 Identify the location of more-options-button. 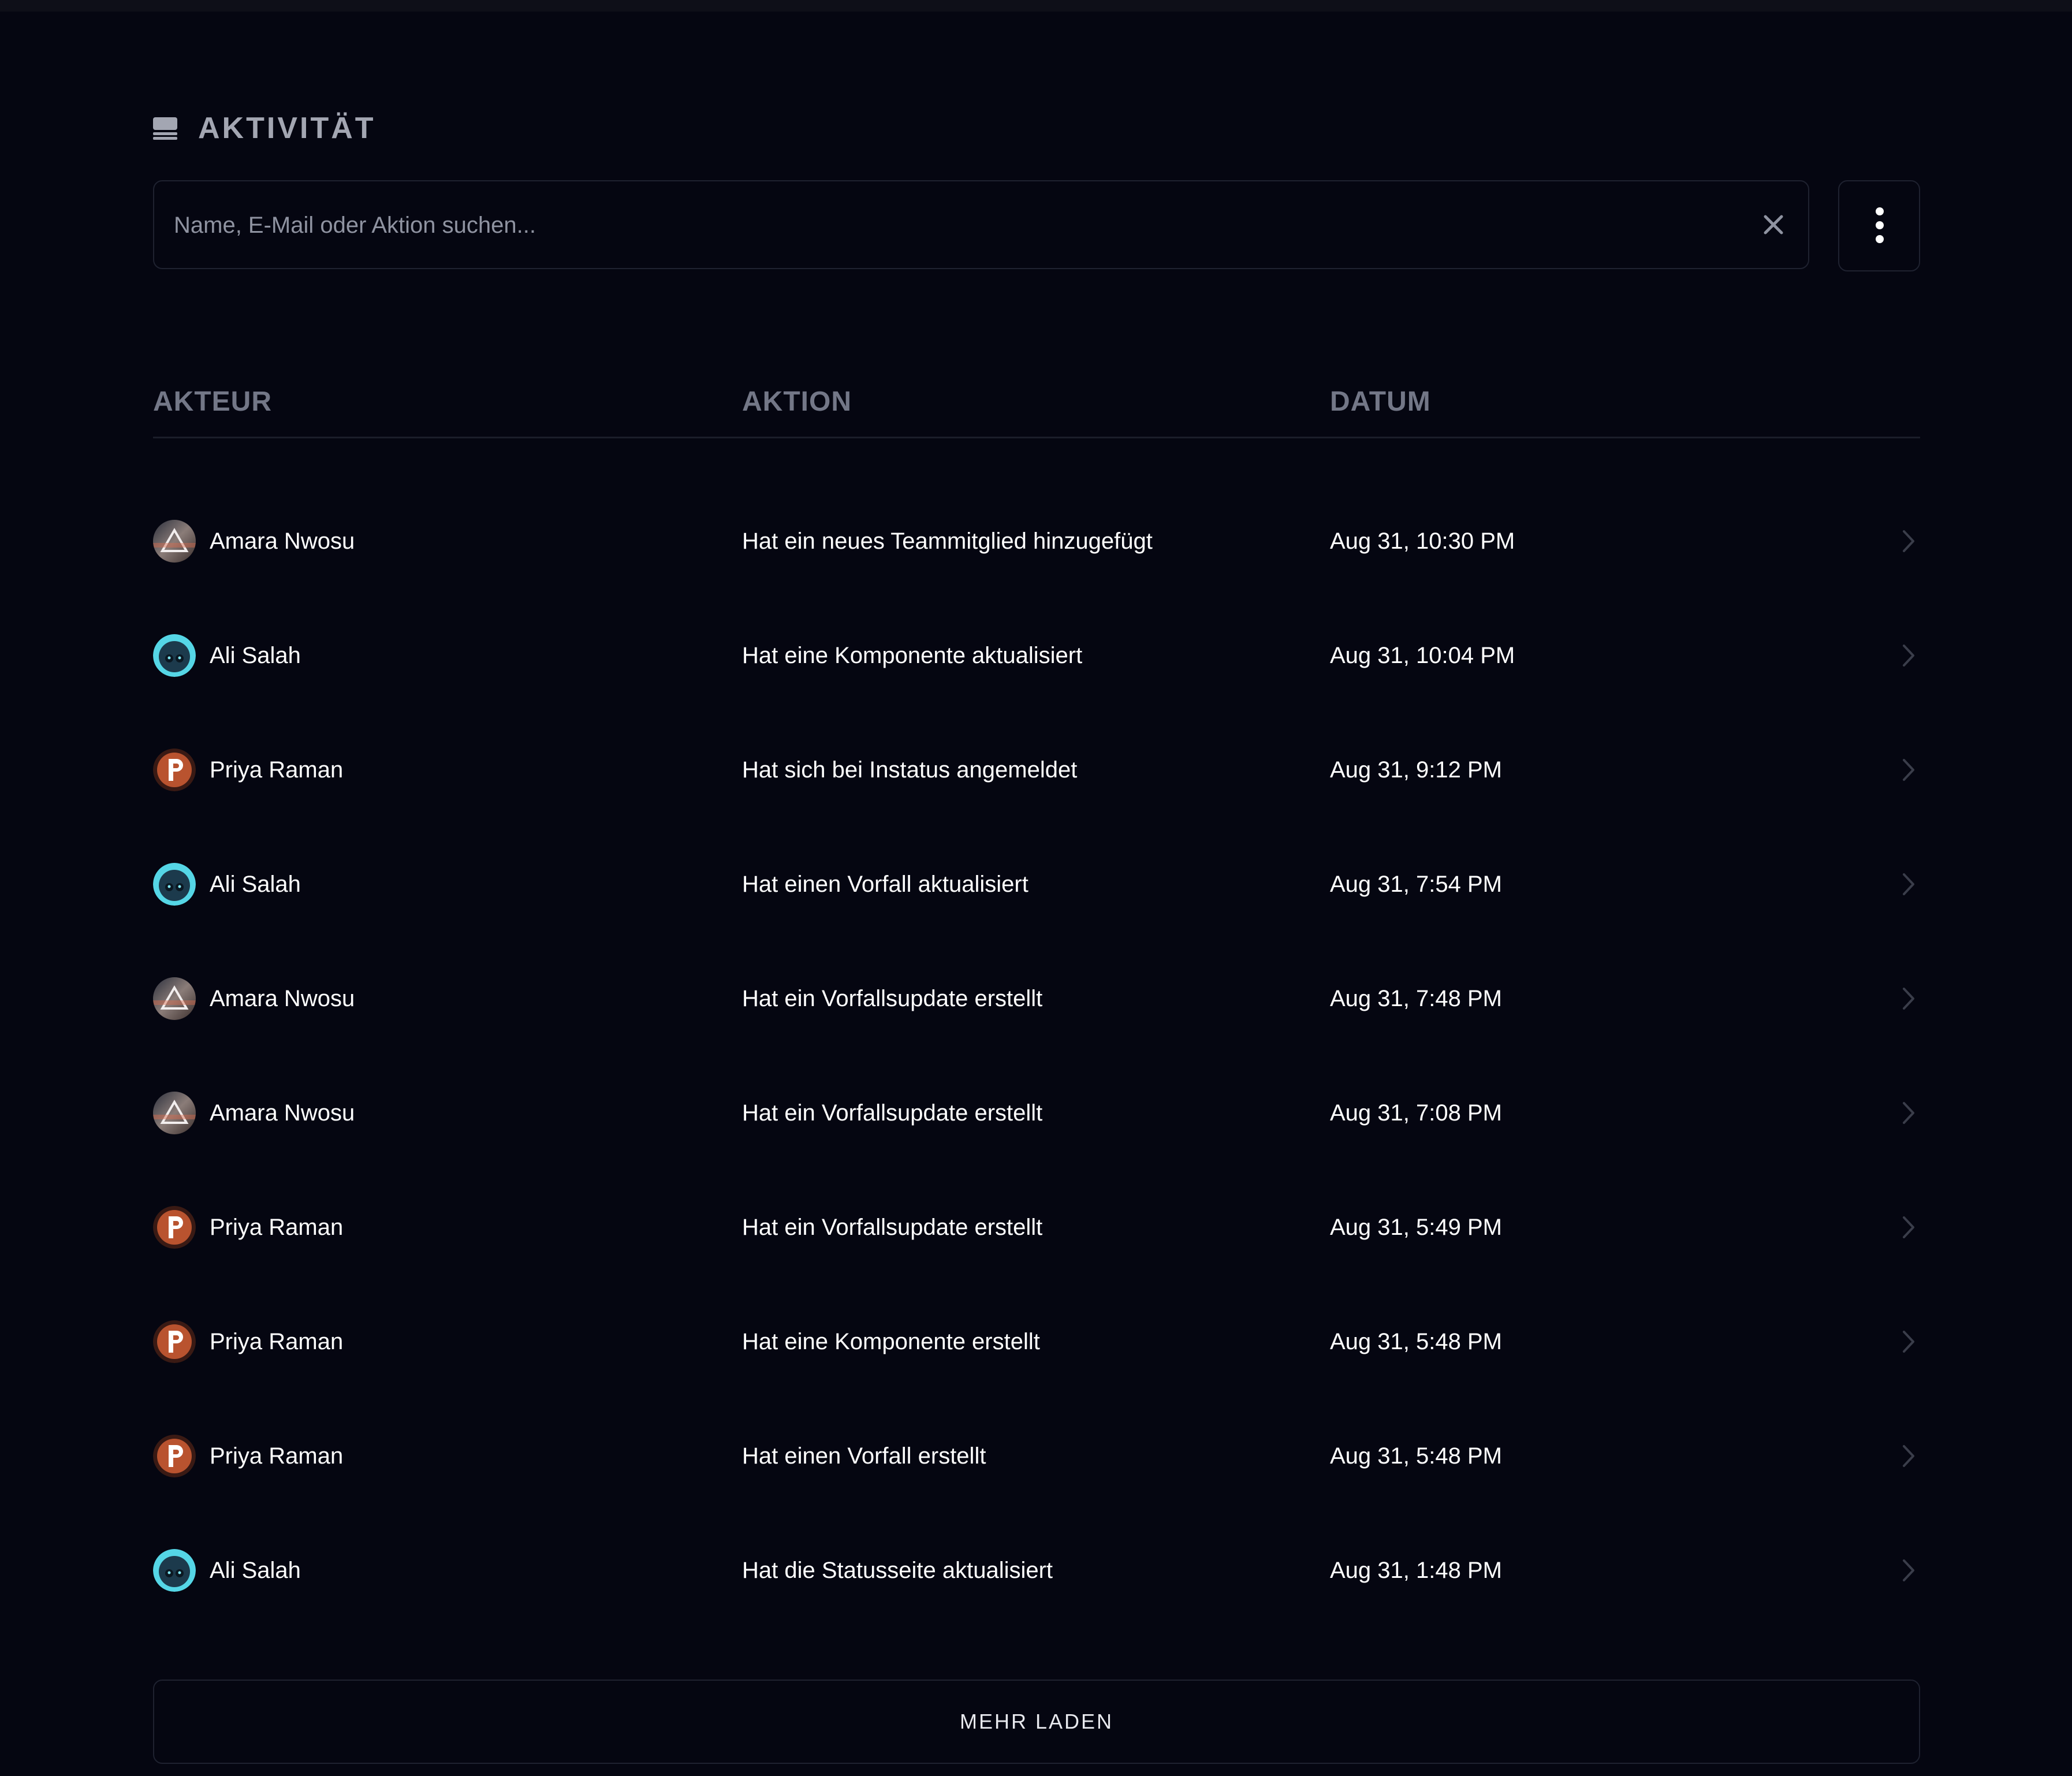
(1879, 225).